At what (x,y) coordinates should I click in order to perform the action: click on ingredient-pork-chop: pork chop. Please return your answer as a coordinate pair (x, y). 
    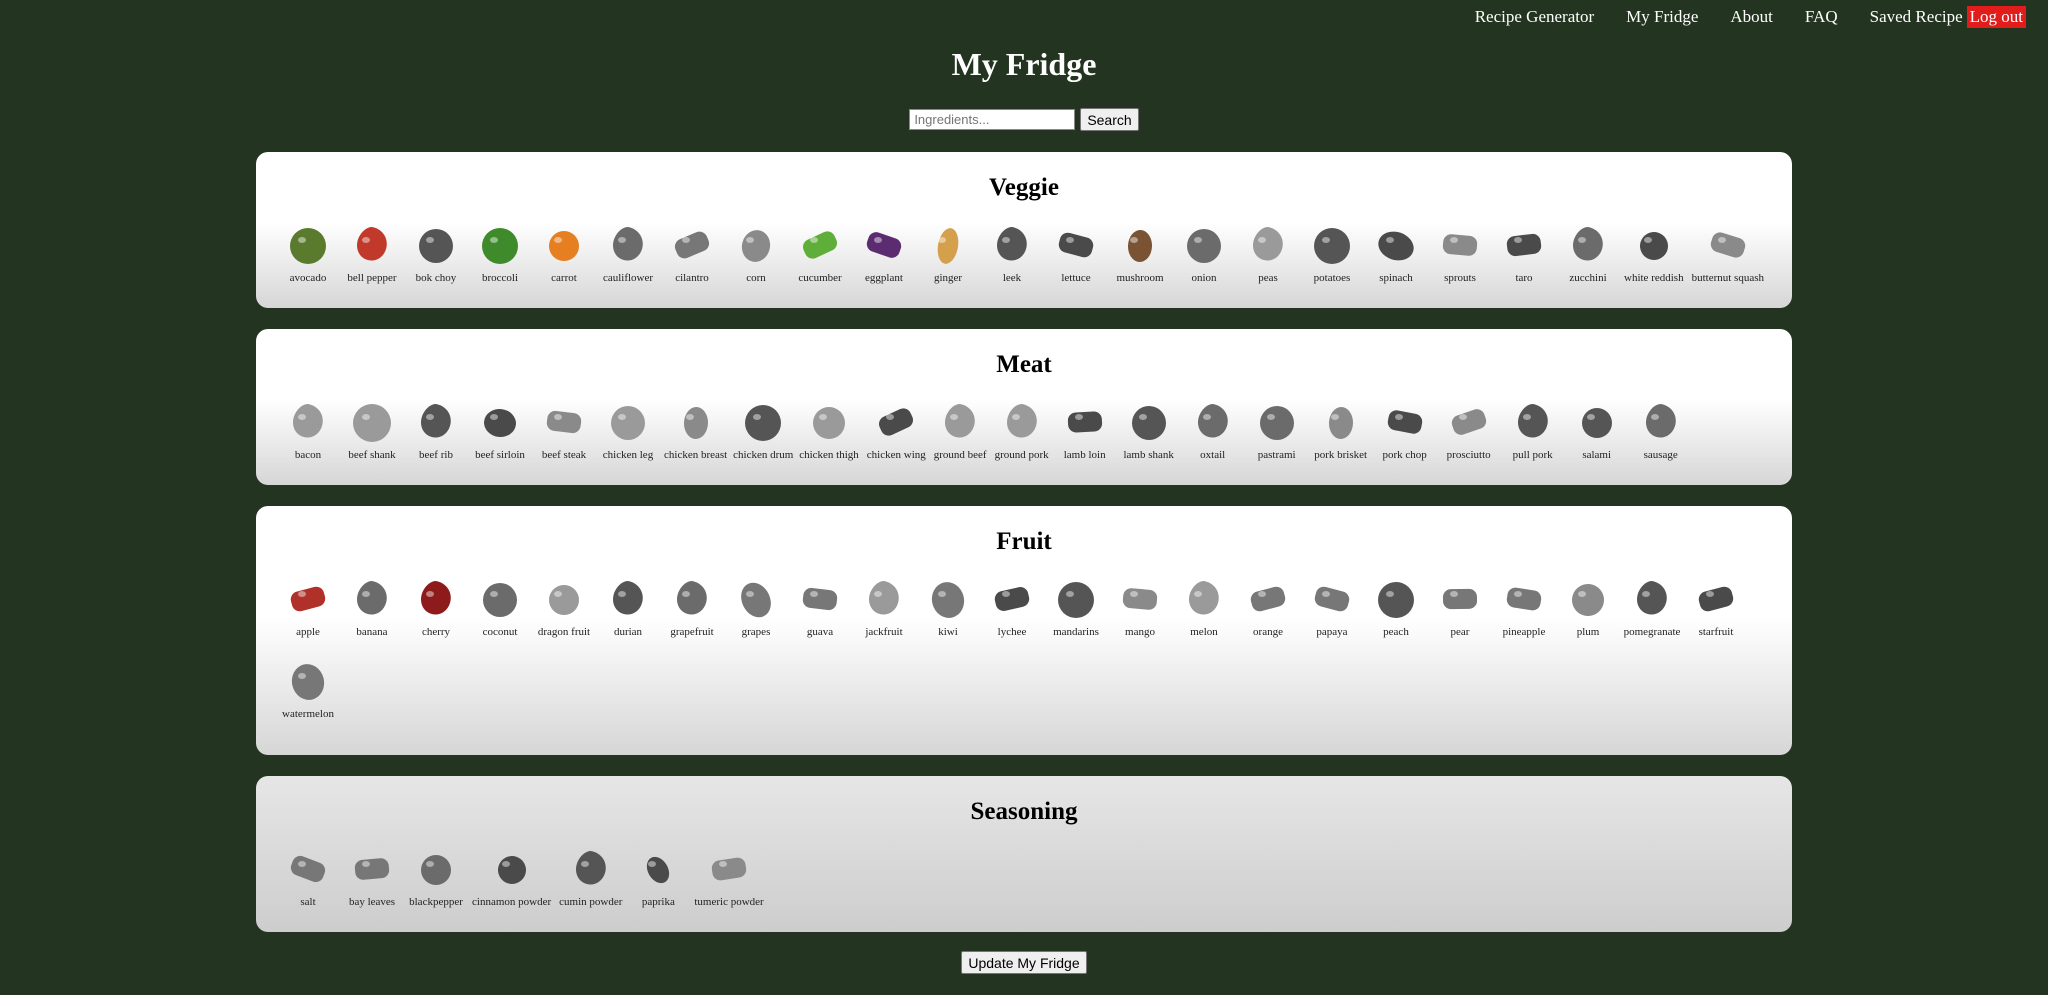
    Looking at the image, I should click on (1405, 429).